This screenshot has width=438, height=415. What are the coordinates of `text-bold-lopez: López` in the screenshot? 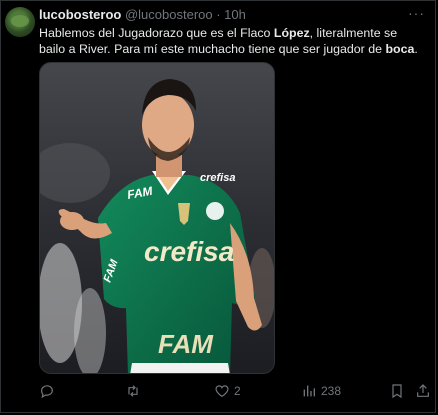 It's located at (291, 33).